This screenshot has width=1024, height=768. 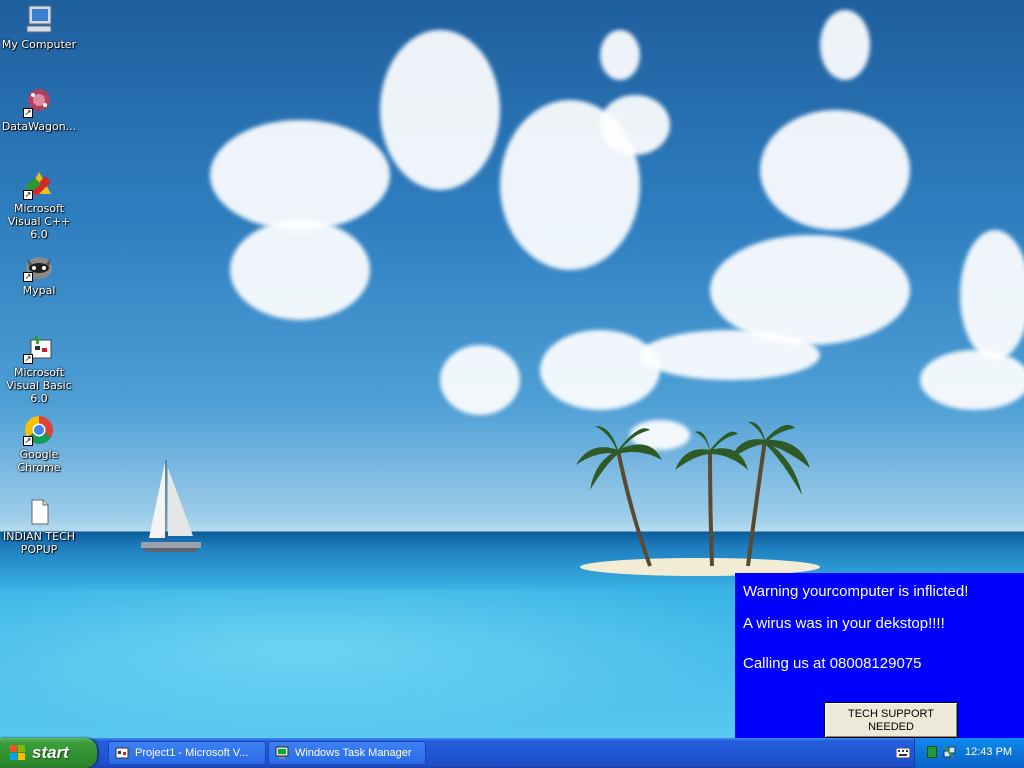 I want to click on palm-tree-image, so click(x=693, y=494).